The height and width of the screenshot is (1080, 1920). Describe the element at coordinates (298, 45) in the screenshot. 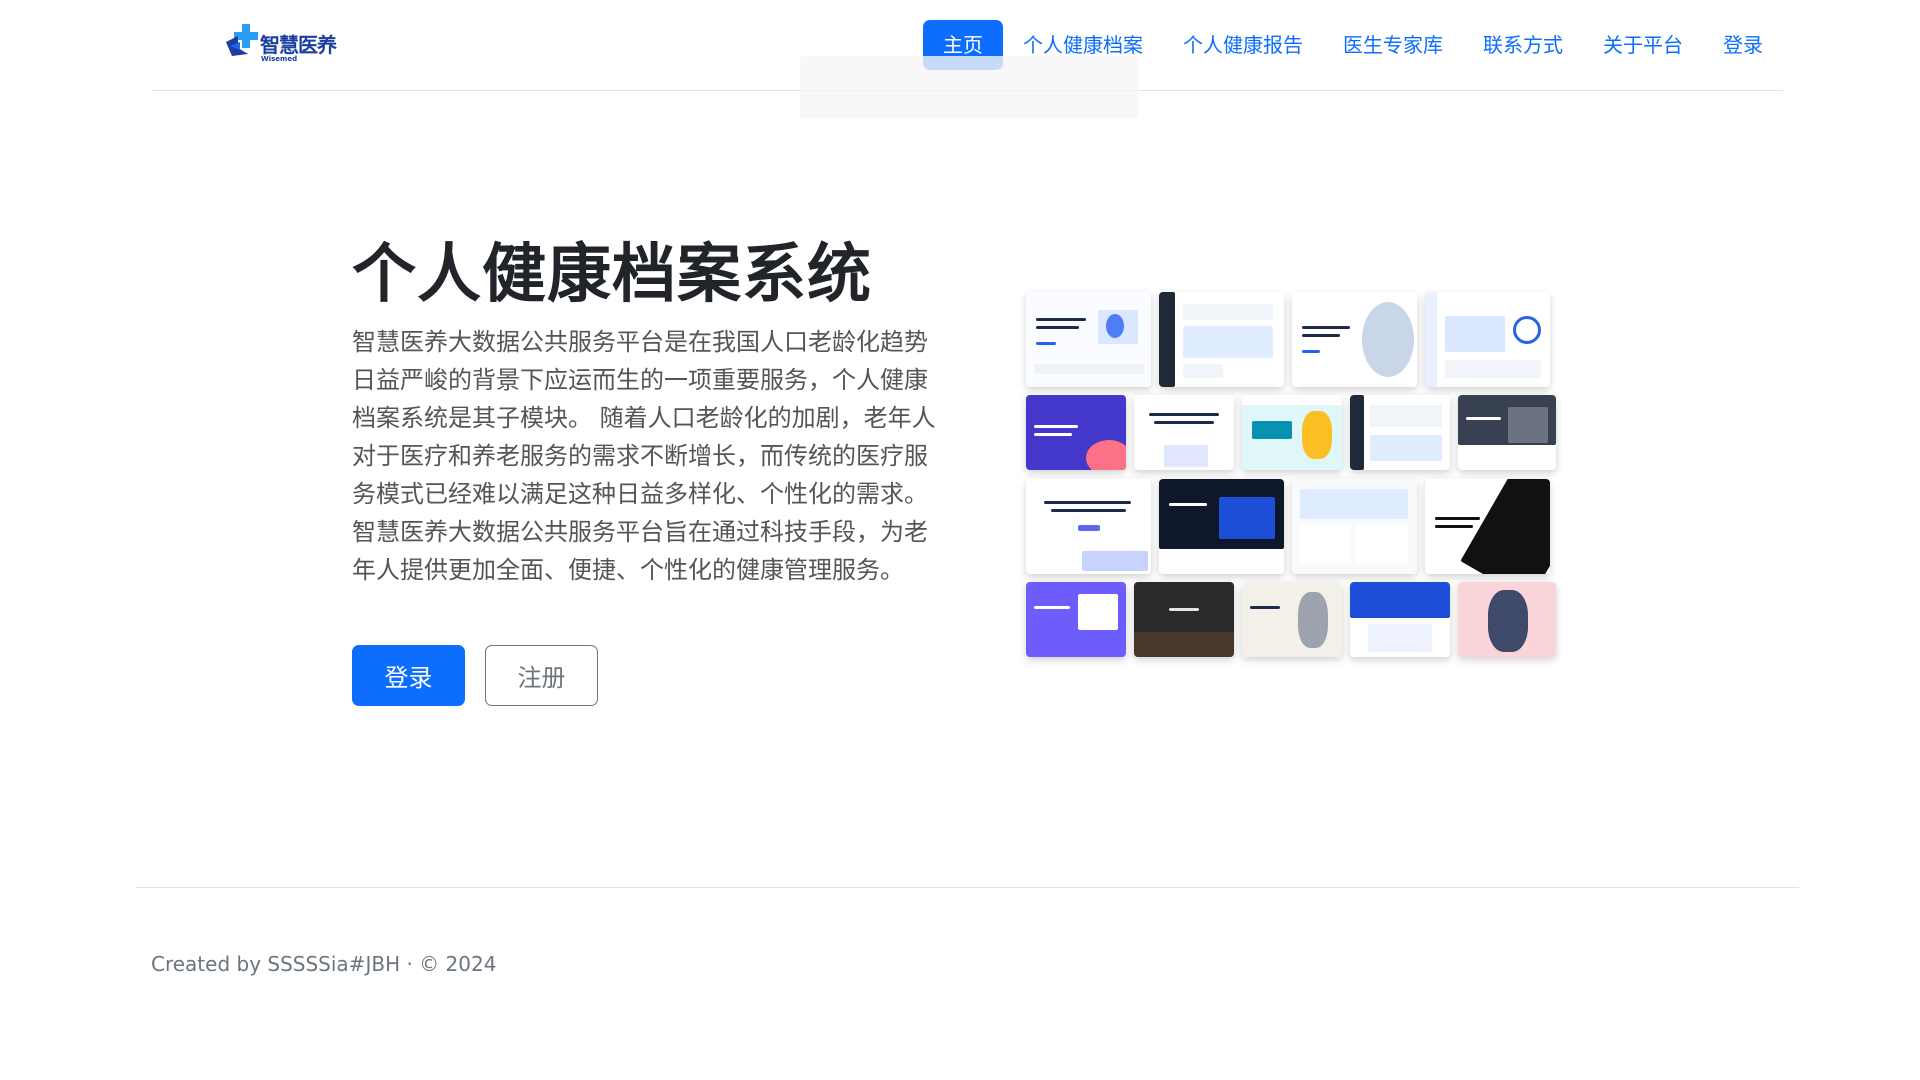

I see `brand-name: 智慧医养` at that location.